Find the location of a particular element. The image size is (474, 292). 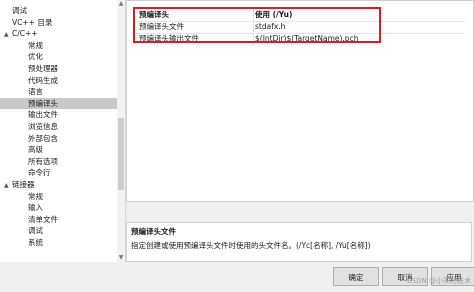

description-text: 指定创建或使用预编译头文件时使用的头文件名。(/Yc[名称], /Yu[名称]) is located at coordinates (251, 245).